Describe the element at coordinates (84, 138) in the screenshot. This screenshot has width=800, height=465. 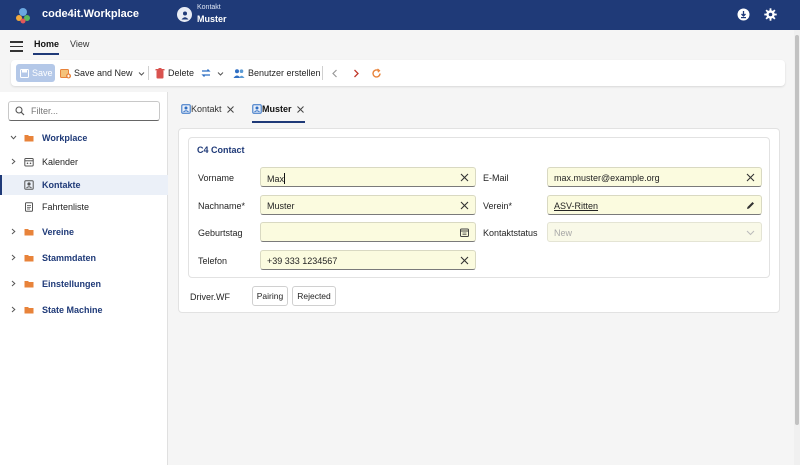
I see `sidebar-item-workplace: Workplace` at that location.